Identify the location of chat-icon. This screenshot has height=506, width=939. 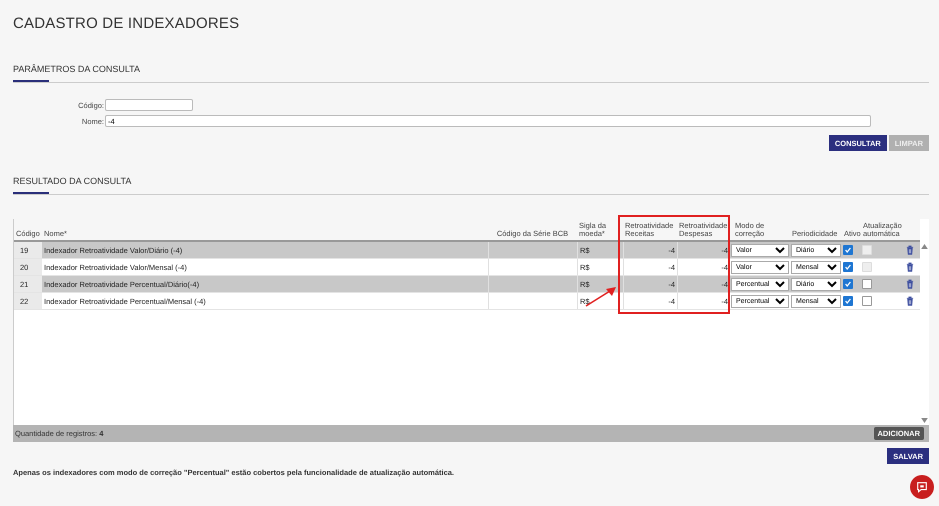
(922, 487).